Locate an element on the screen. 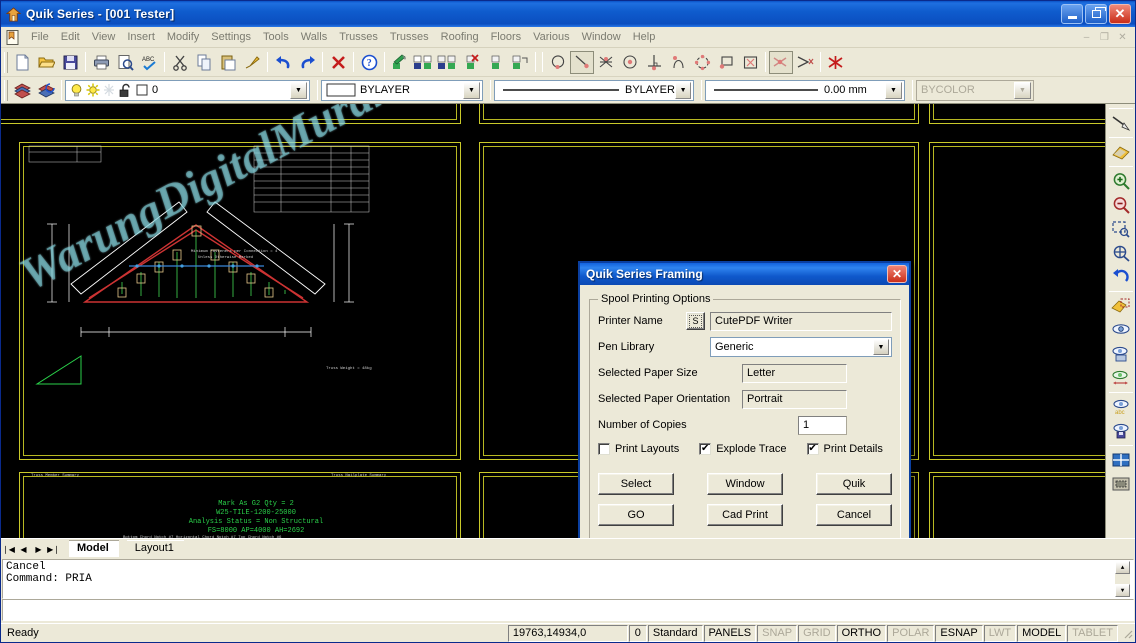 The width and height of the screenshot is (1136, 643). zoom-previous-icon is located at coordinates (1121, 277).